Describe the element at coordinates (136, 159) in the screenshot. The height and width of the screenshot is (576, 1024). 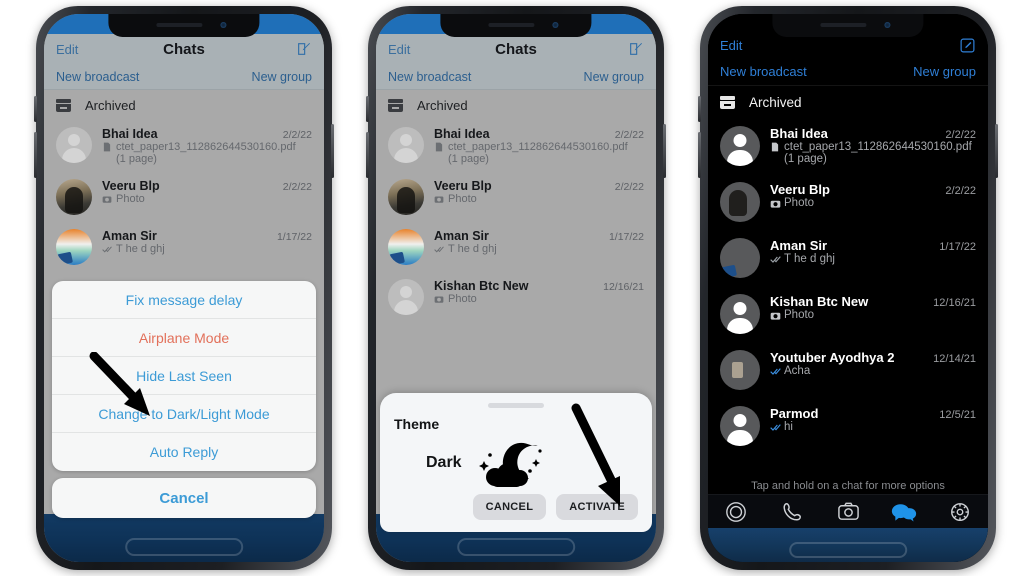
I see `chat-preview-2: (1 page)` at that location.